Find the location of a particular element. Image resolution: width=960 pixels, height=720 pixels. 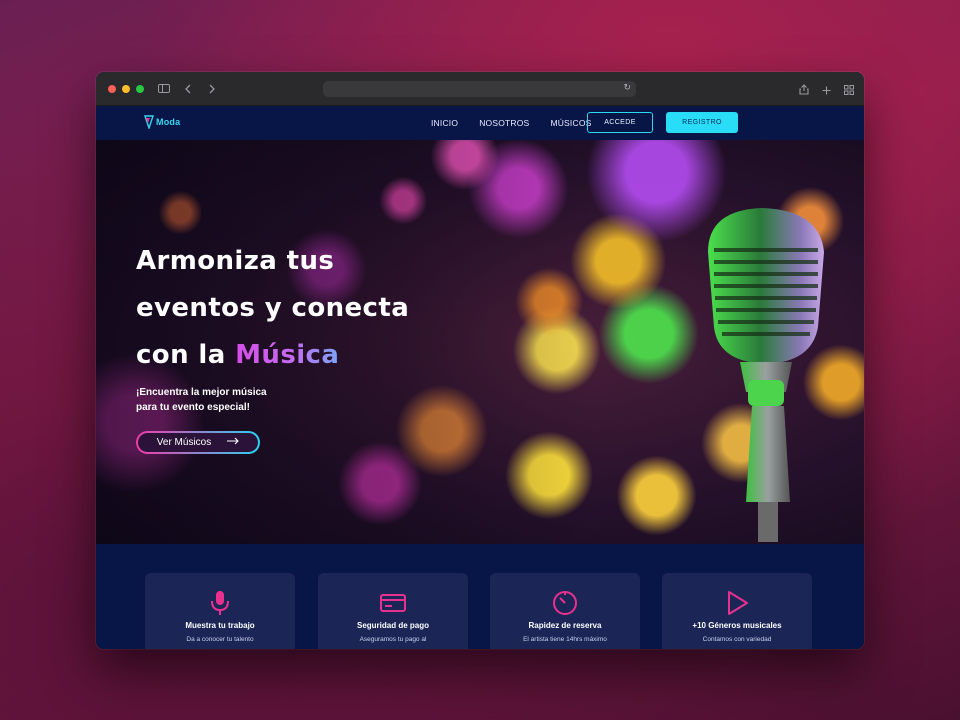

feature-title: +10 Géneros musicales is located at coordinates (737, 625).